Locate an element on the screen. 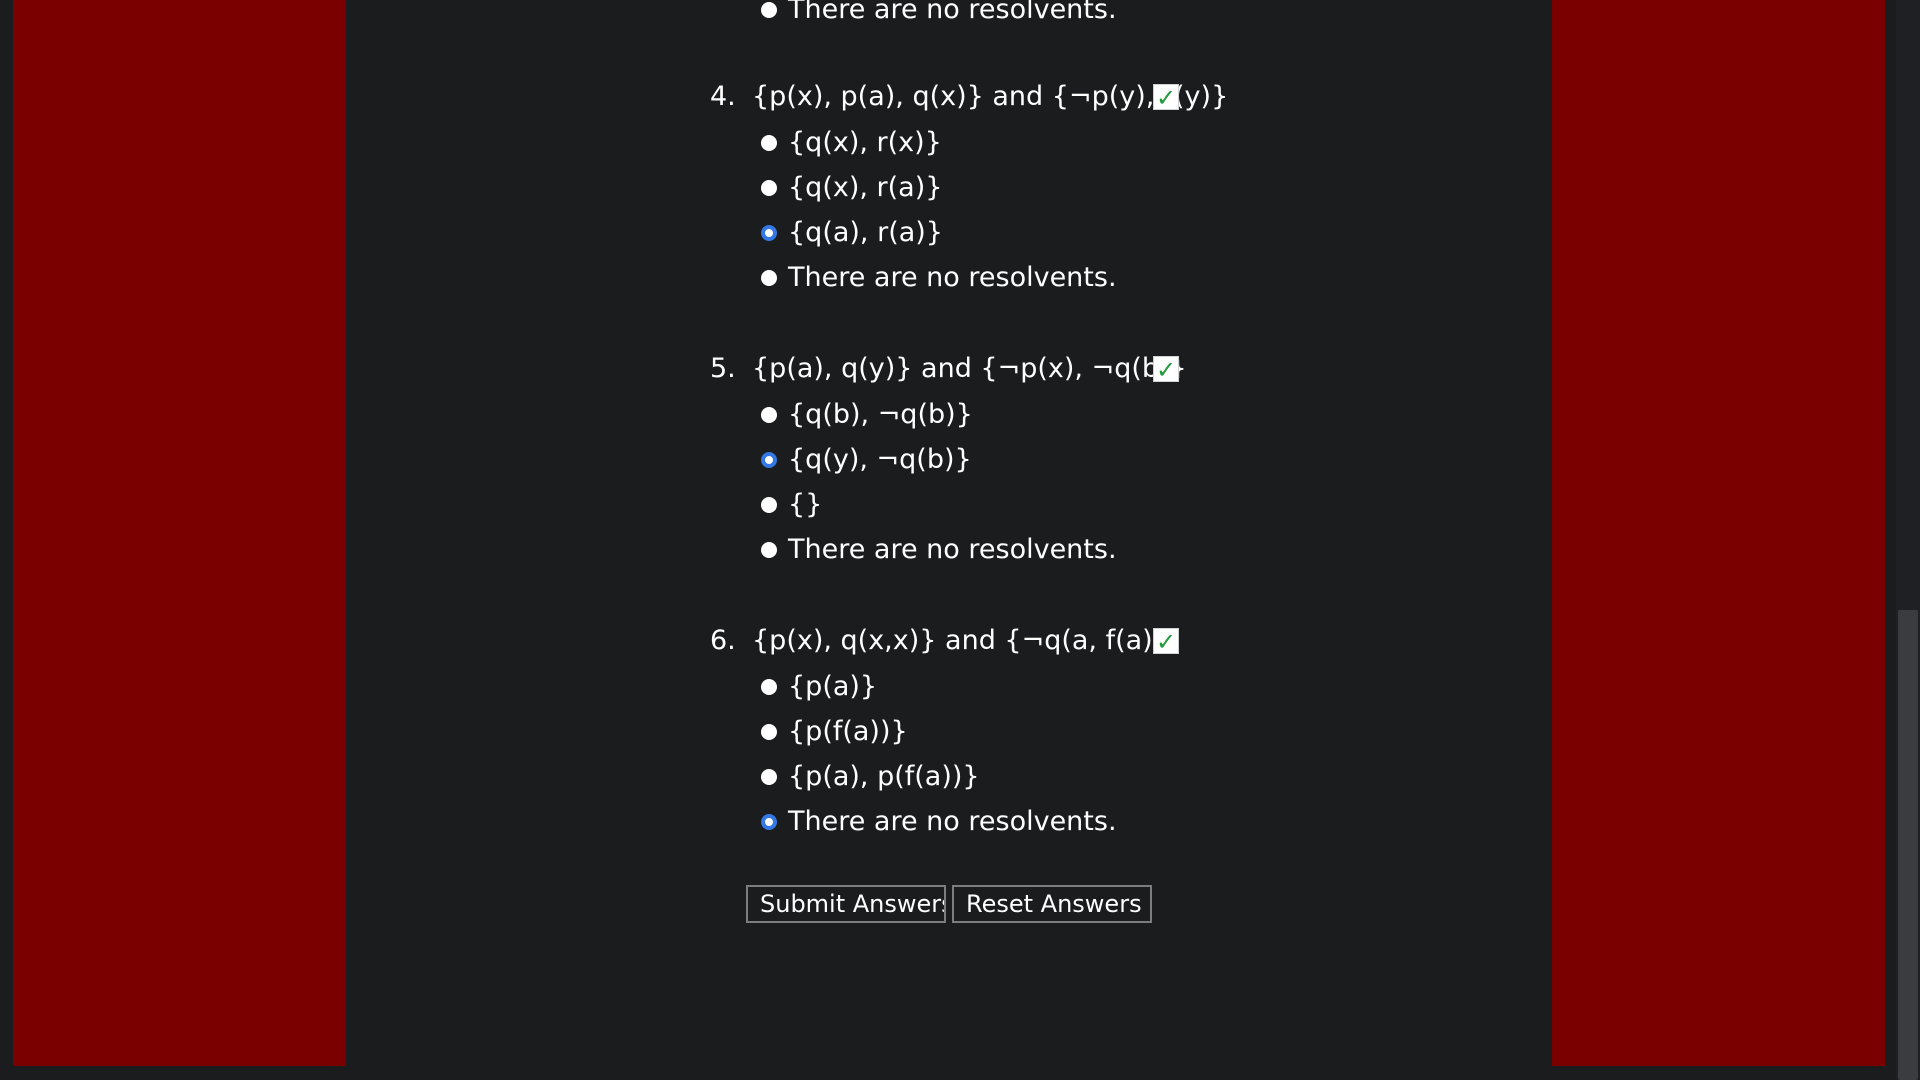  option-q6-4: There are no resolvents. is located at coordinates (998, 822).